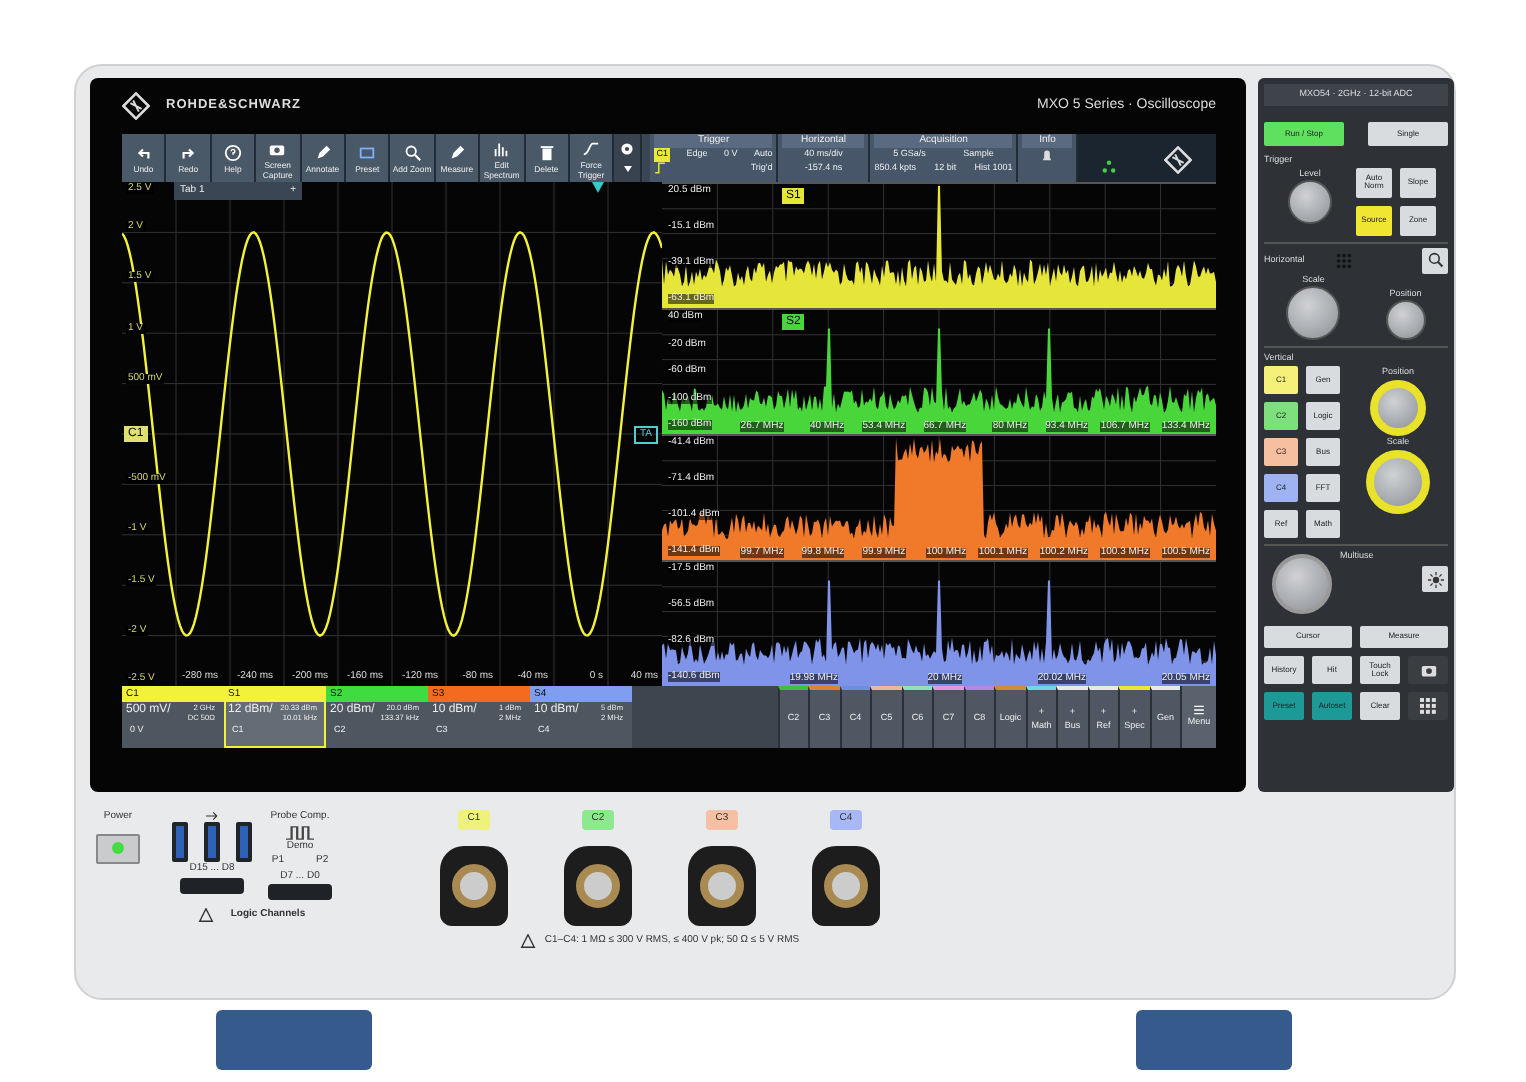 This screenshot has height=1082, width=1526. I want to click on help-icon, so click(232, 153).